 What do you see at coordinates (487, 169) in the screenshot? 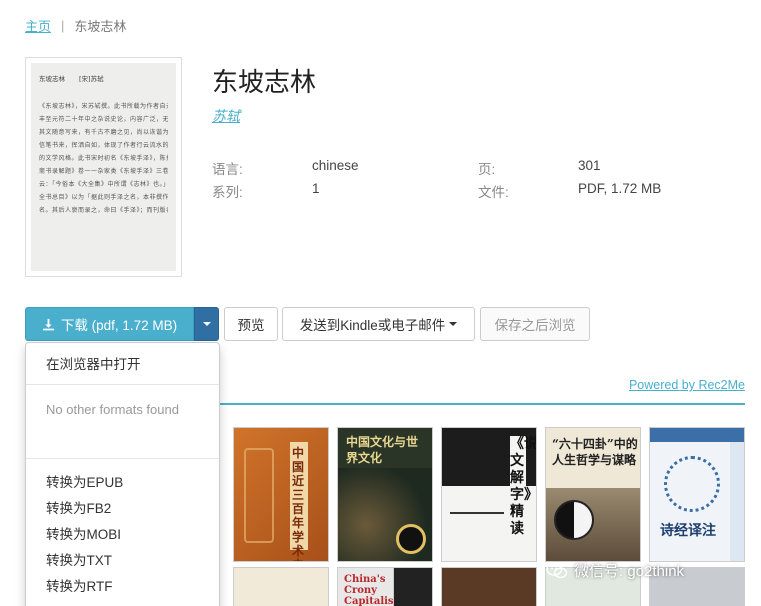
I see `property-label: 页:` at bounding box center [487, 169].